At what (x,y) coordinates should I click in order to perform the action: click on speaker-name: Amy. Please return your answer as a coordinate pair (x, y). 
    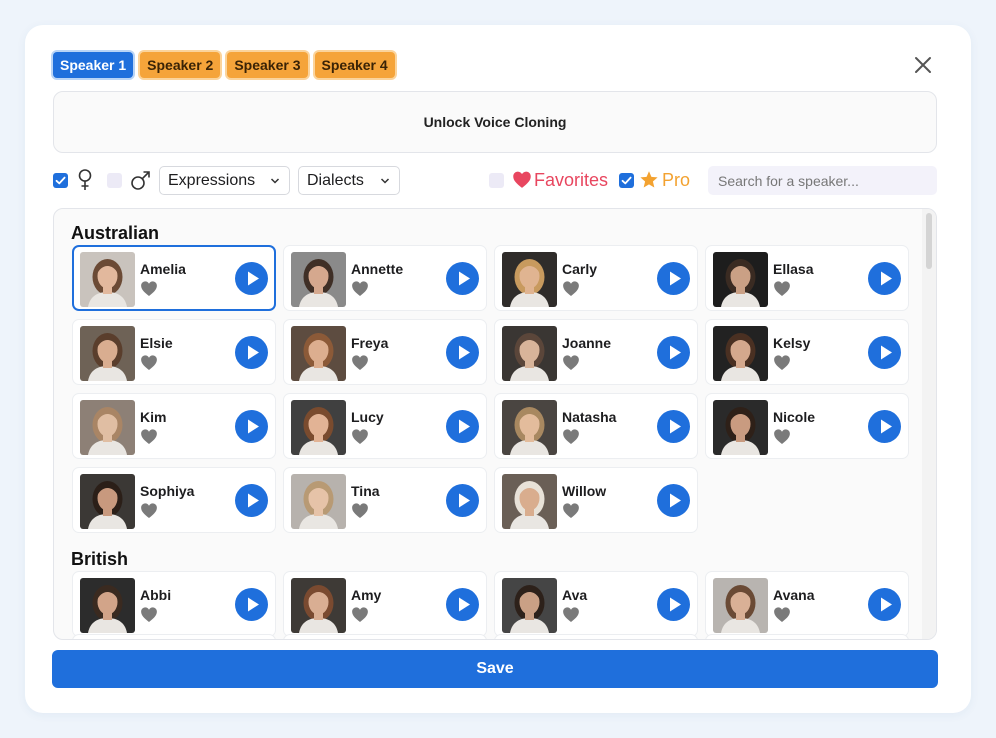
    Looking at the image, I should click on (366, 595).